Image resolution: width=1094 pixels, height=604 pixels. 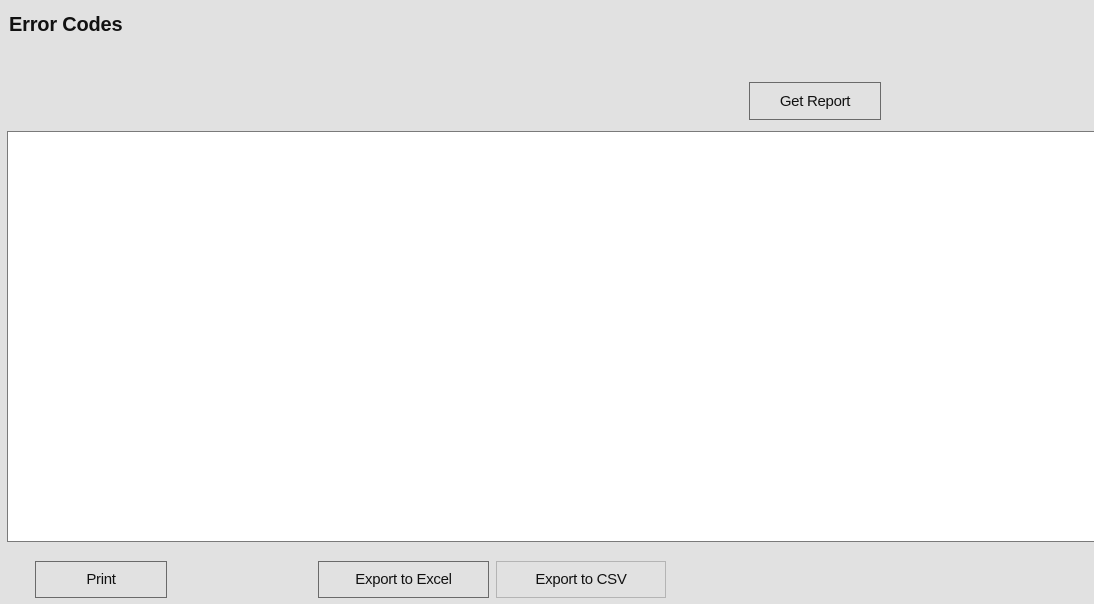 I want to click on print-button: Print, so click(x=101, y=579).